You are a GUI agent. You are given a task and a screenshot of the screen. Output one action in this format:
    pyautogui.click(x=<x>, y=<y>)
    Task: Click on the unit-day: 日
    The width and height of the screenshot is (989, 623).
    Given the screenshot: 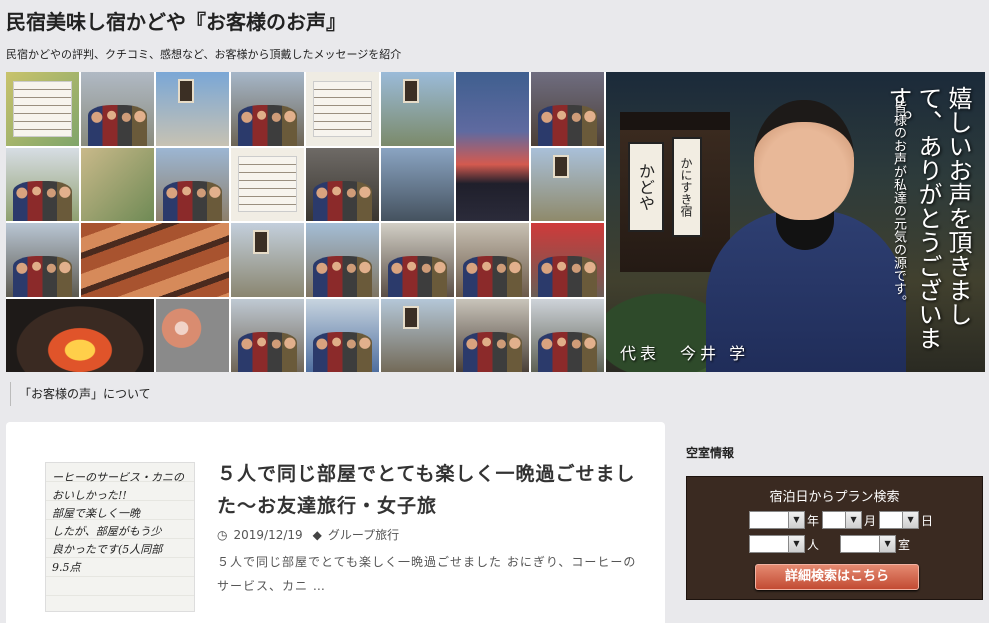 What is the action you would take?
    pyautogui.click(x=927, y=520)
    